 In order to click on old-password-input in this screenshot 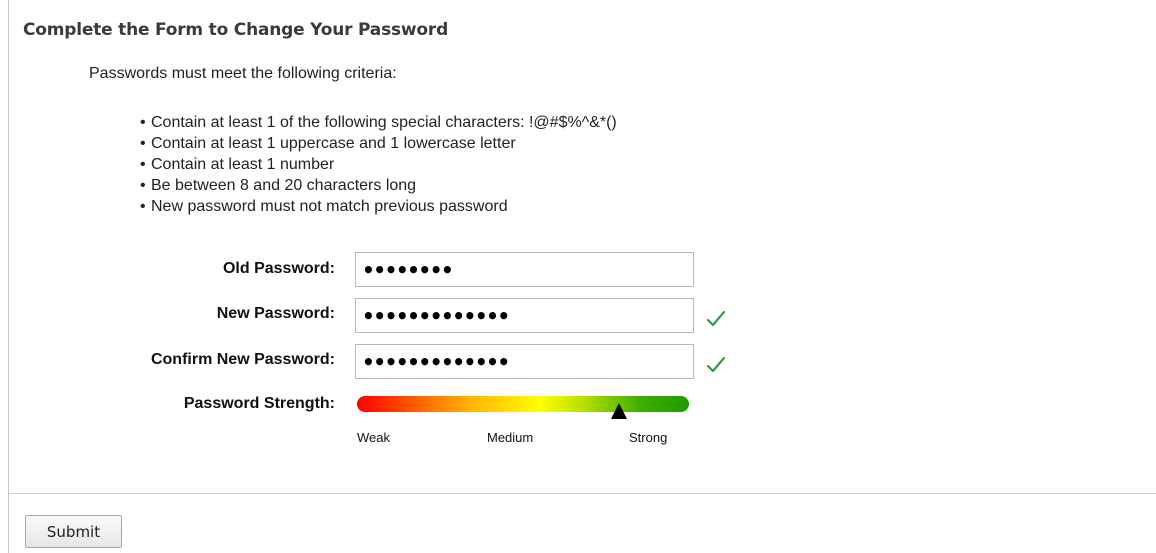, I will do `click(524, 269)`.